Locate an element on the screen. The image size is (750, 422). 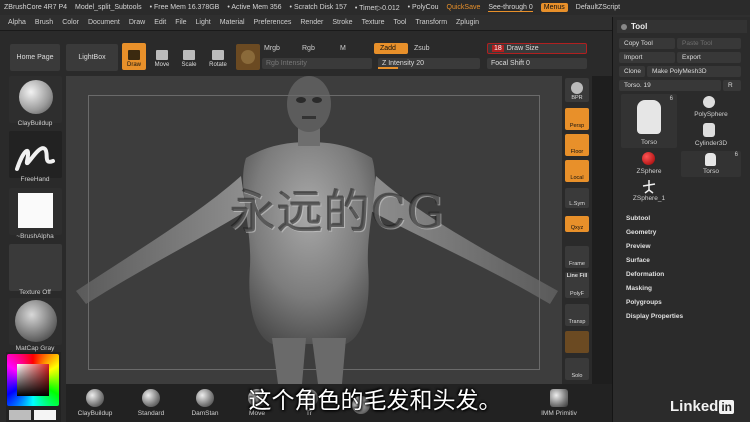
menu-stroke: Stroke is located at coordinates (342, 22).